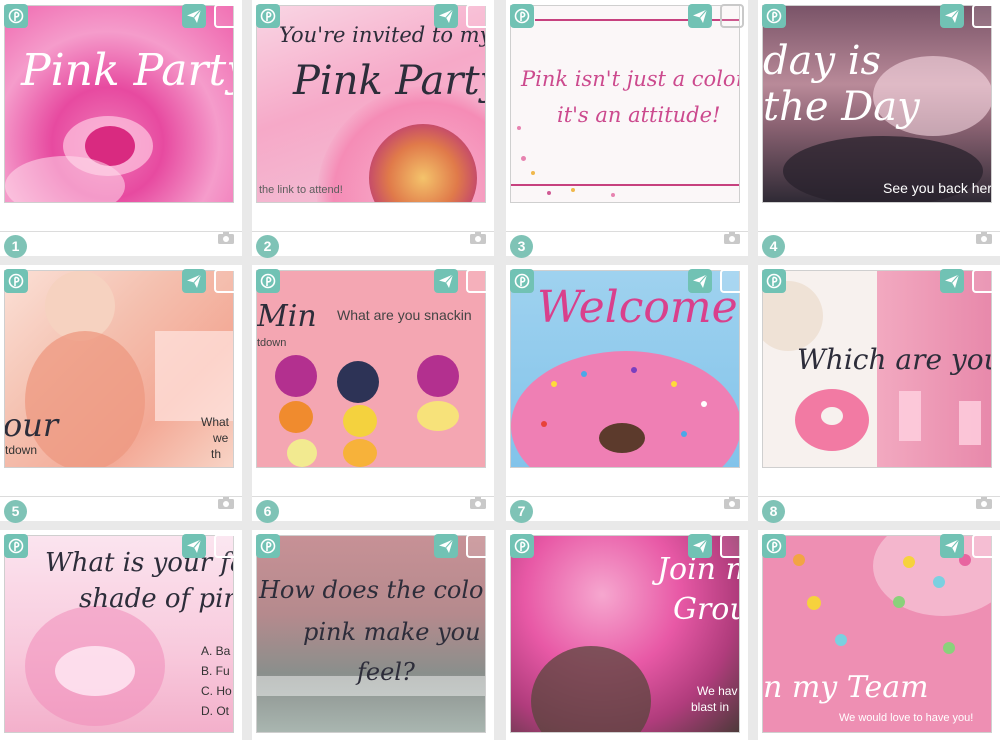 The width and height of the screenshot is (1000, 740). What do you see at coordinates (706, 609) in the screenshot?
I see `post-text: Grou` at bounding box center [706, 609].